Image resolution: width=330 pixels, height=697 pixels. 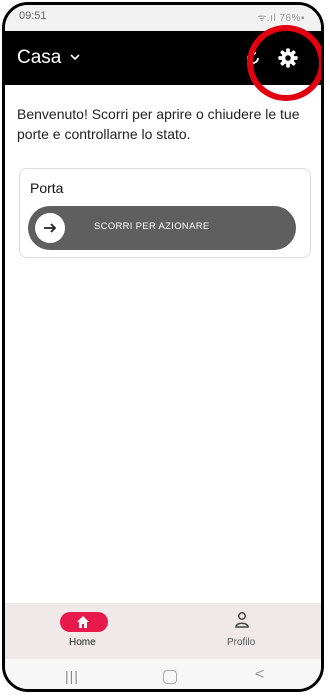 I want to click on chevron-down-icon, so click(x=75, y=57).